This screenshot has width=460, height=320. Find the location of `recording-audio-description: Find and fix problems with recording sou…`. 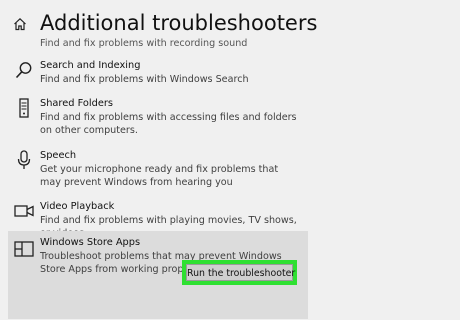

recording-audio-description: Find and fix problems with recording sou… is located at coordinates (144, 43).